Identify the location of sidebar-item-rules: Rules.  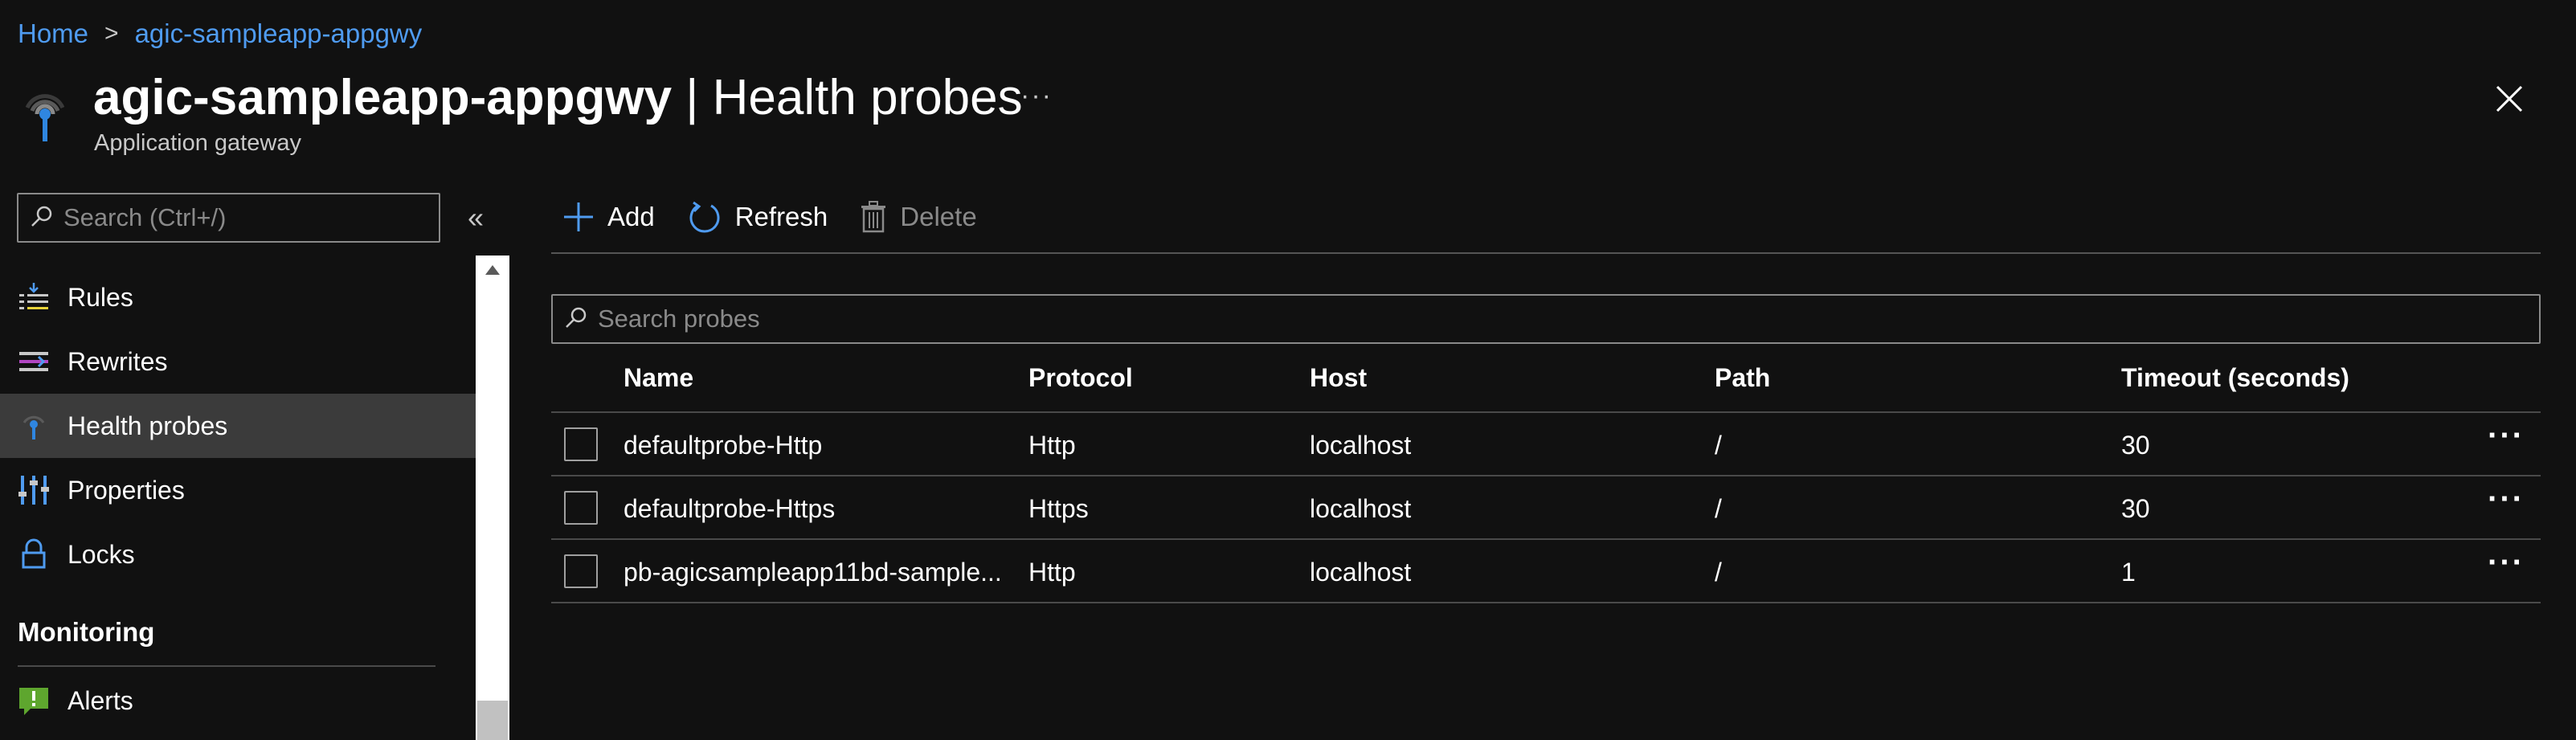
(238, 297).